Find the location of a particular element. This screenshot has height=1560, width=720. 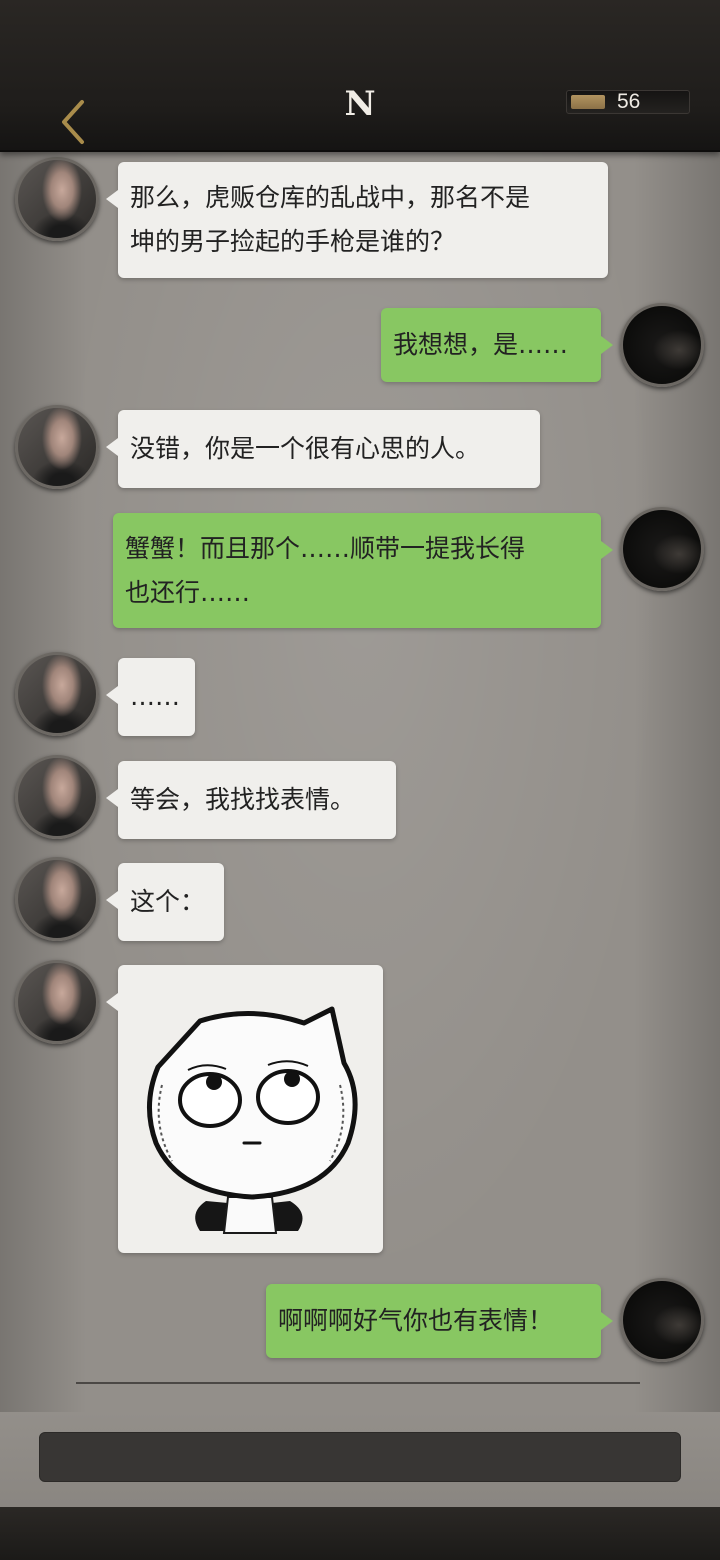

message-bubble-outgoing: 啊啊啊好气你也有表情！ is located at coordinates (439, 1321).